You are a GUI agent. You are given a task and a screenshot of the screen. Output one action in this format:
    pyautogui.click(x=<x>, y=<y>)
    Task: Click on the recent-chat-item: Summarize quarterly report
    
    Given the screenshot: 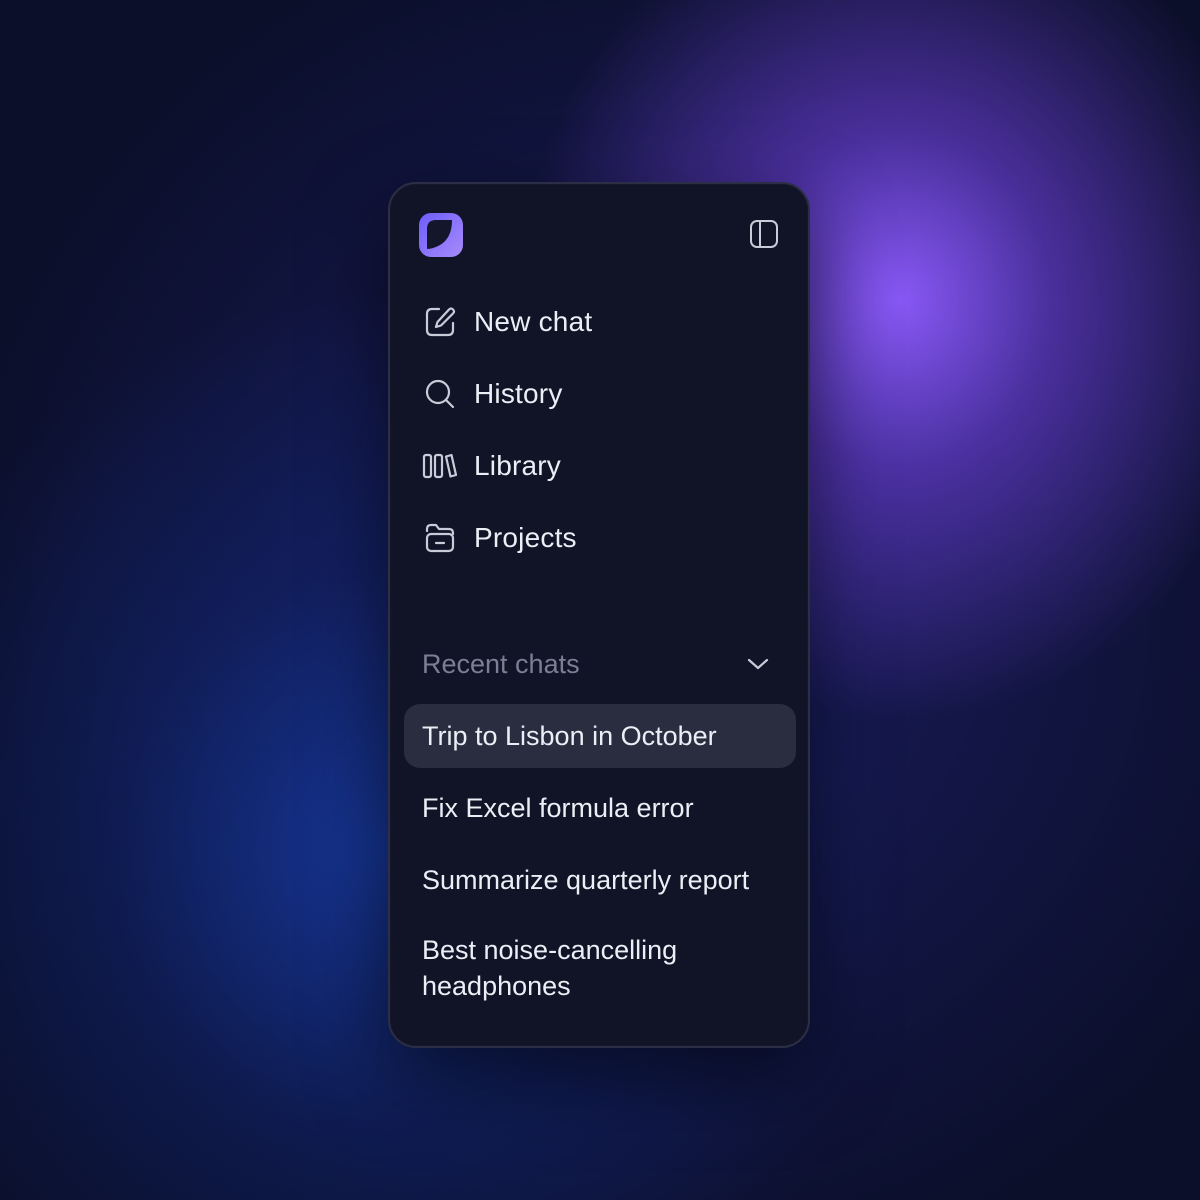 What is the action you would take?
    pyautogui.click(x=600, y=880)
    